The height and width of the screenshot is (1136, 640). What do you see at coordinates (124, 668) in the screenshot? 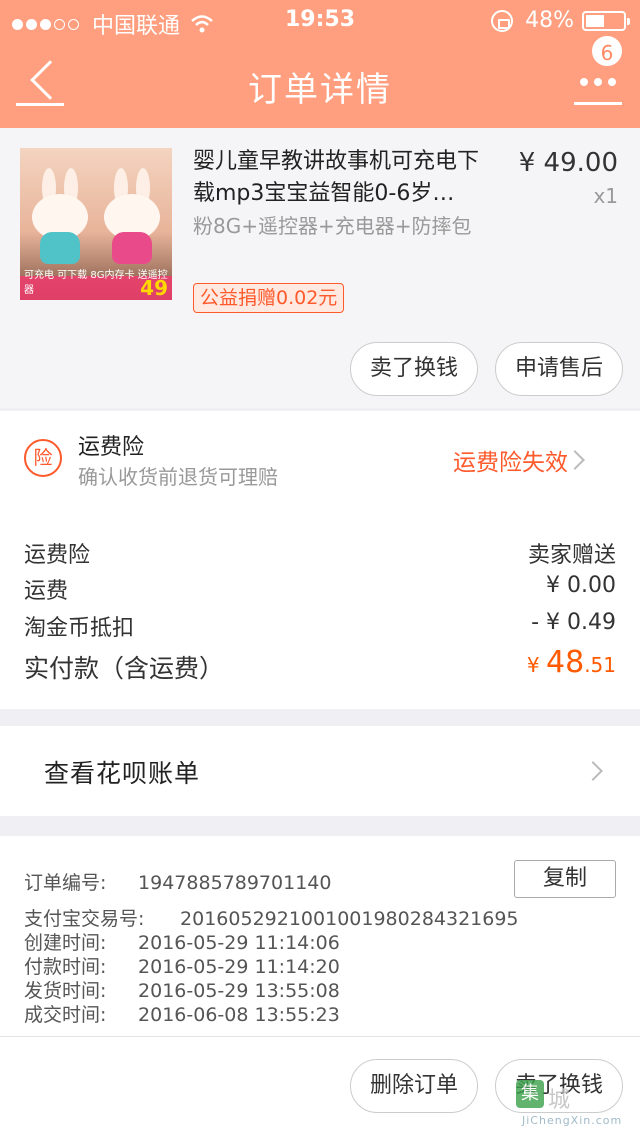
I see `total-label: 实付款（含运费）` at bounding box center [124, 668].